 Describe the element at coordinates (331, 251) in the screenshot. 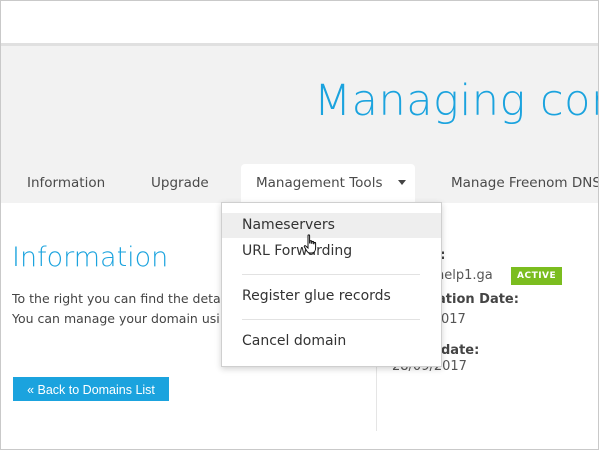

I see `menu-item-url-forwarding: URL Forwarding` at that location.